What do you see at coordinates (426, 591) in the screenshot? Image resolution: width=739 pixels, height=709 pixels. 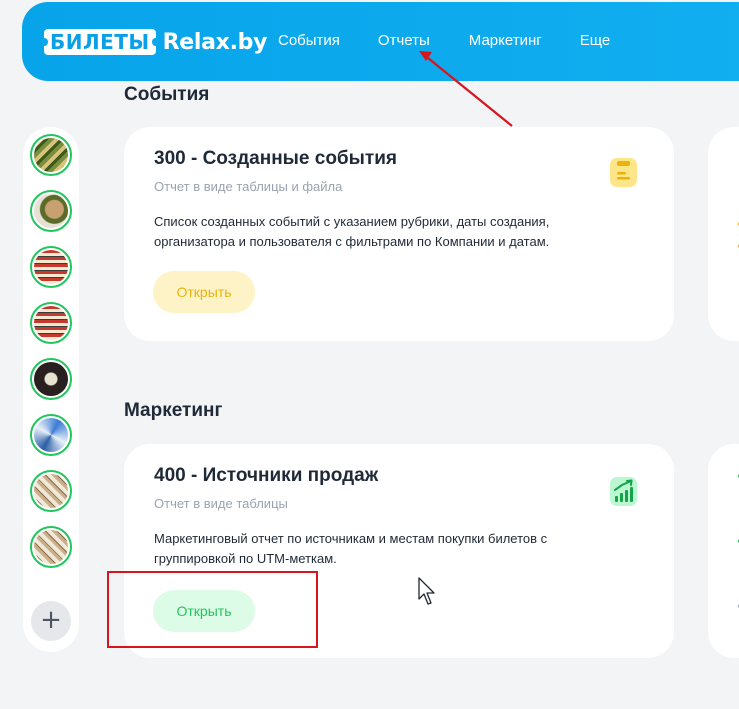 I see `mouse-cursor-icon` at bounding box center [426, 591].